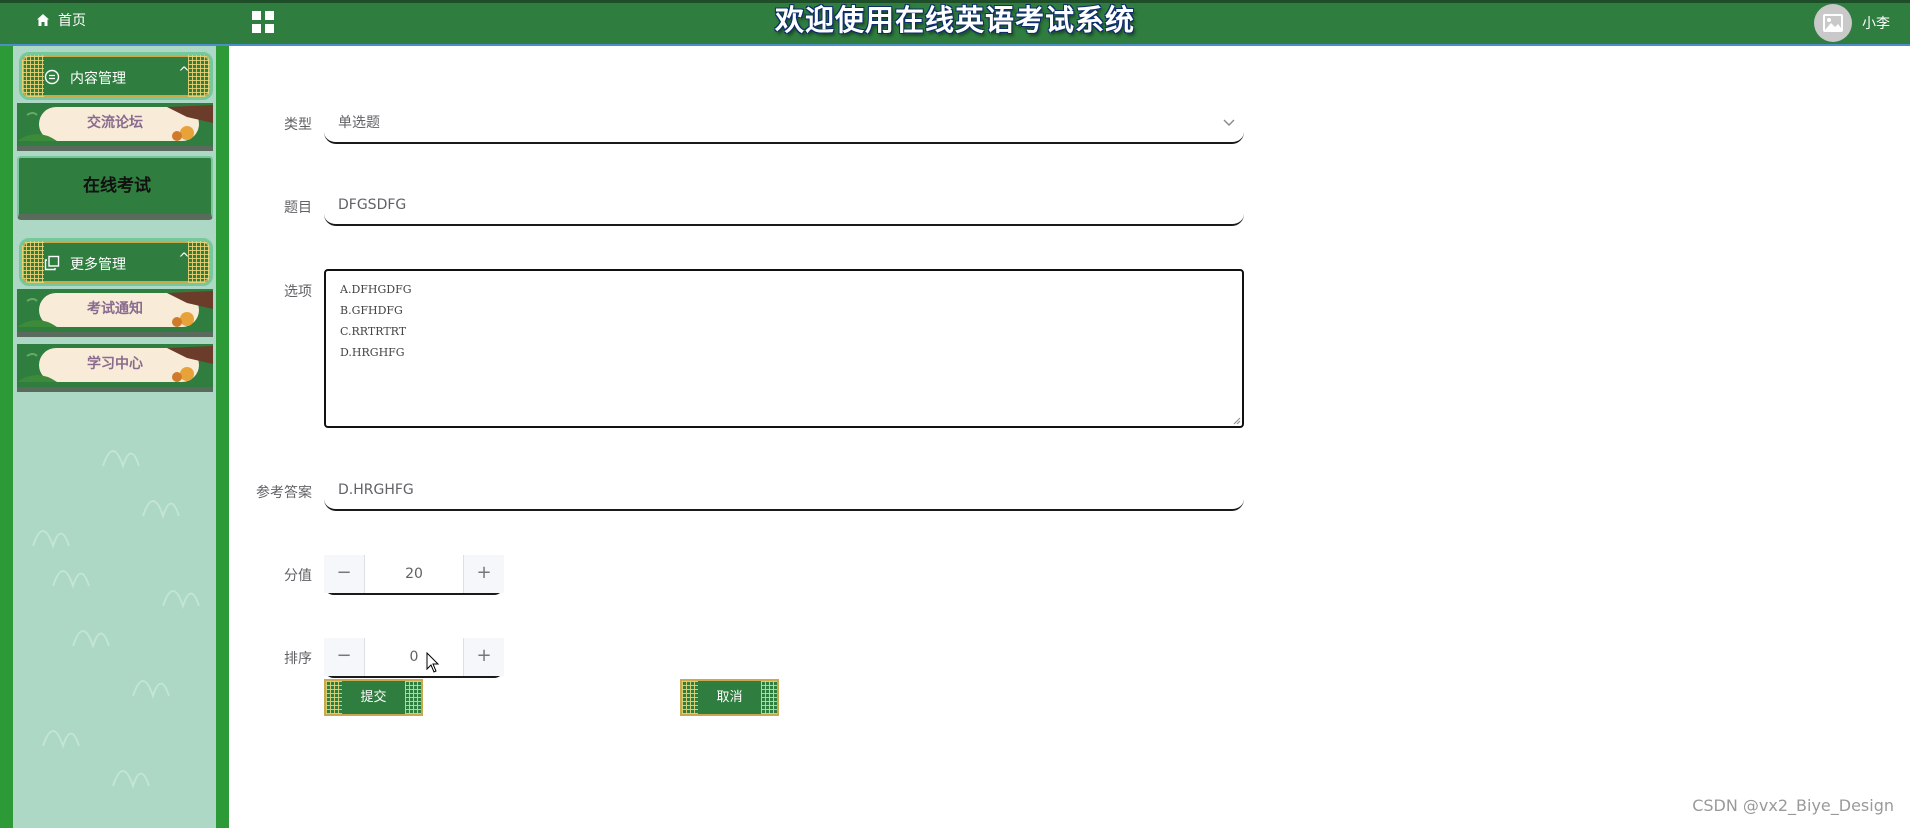 The image size is (1910, 828). I want to click on menu-group-label: 更多管理, so click(98, 265).